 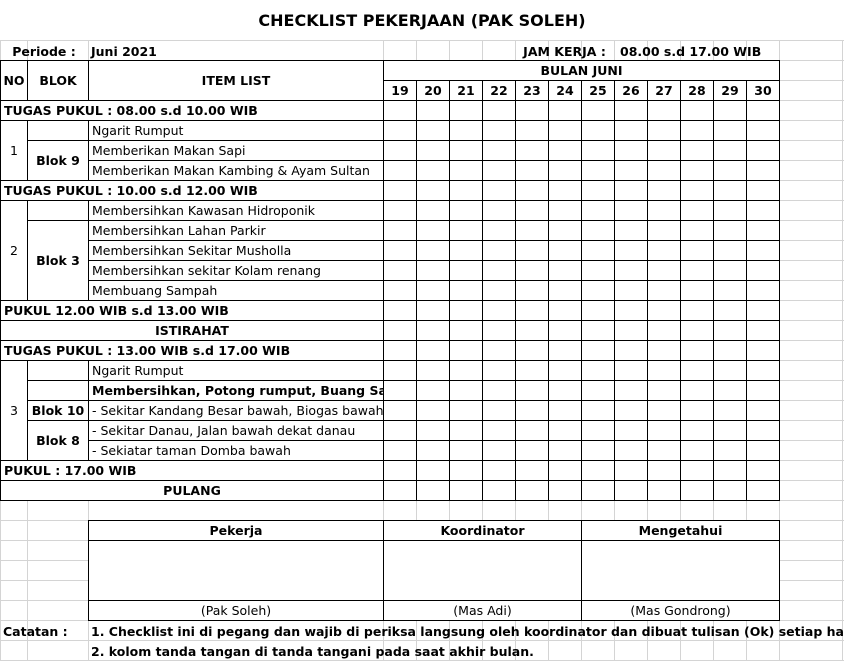 What do you see at coordinates (188, 51) in the screenshot?
I see `periode-value: Juni 2021` at bounding box center [188, 51].